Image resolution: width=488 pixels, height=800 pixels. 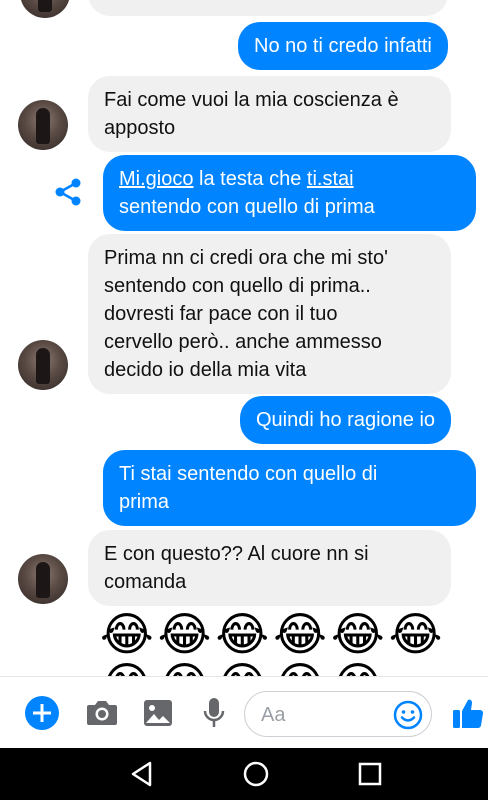 I want to click on message-text-line: prima, so click(x=144, y=502).